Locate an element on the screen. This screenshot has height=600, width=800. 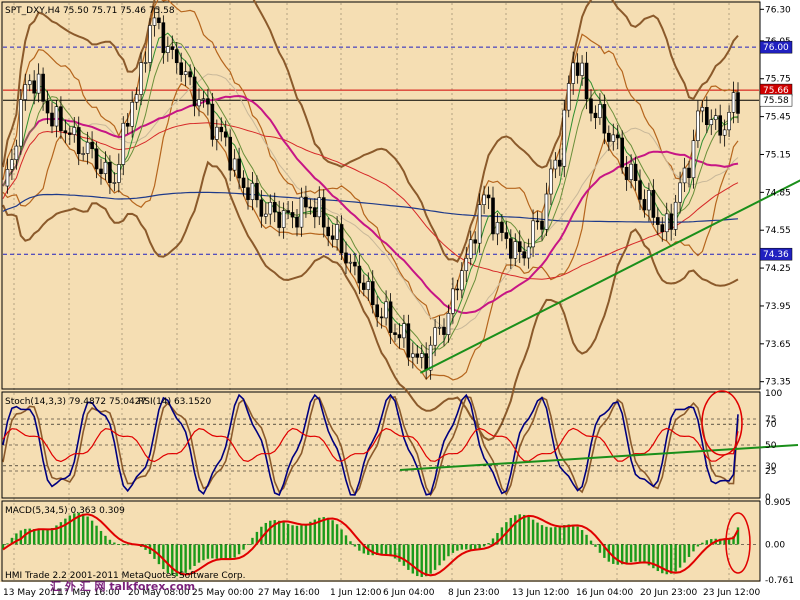
time-axis-label: 23 Jun 12:00 is located at coordinates (731, 593).